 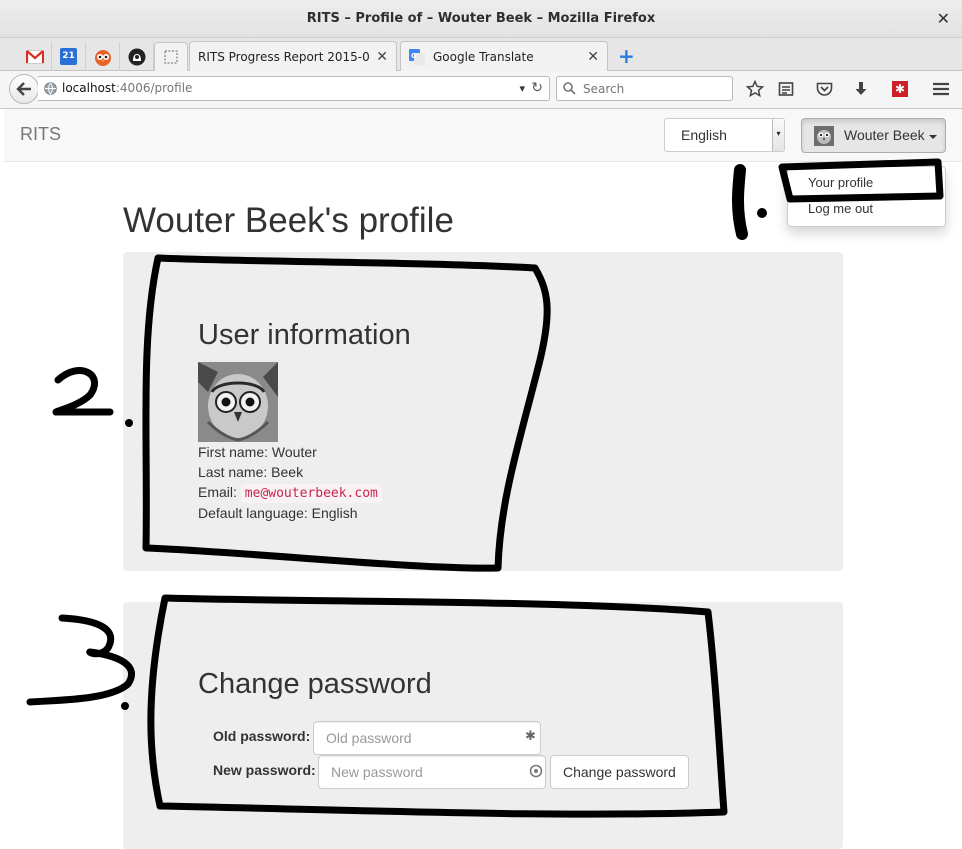 I want to click on download-icon, so click(x=861, y=89).